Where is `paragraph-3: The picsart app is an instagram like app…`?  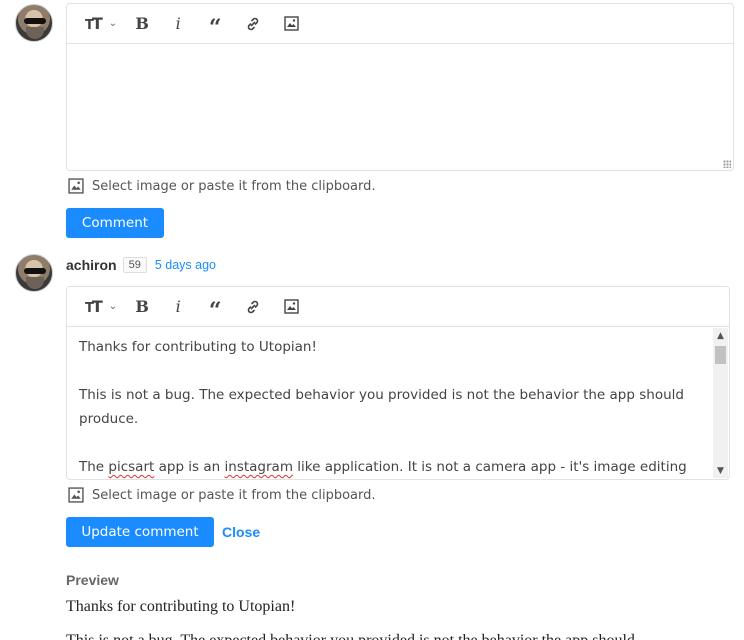 paragraph-3: The picsart app is an instagram like app… is located at coordinates (383, 467).